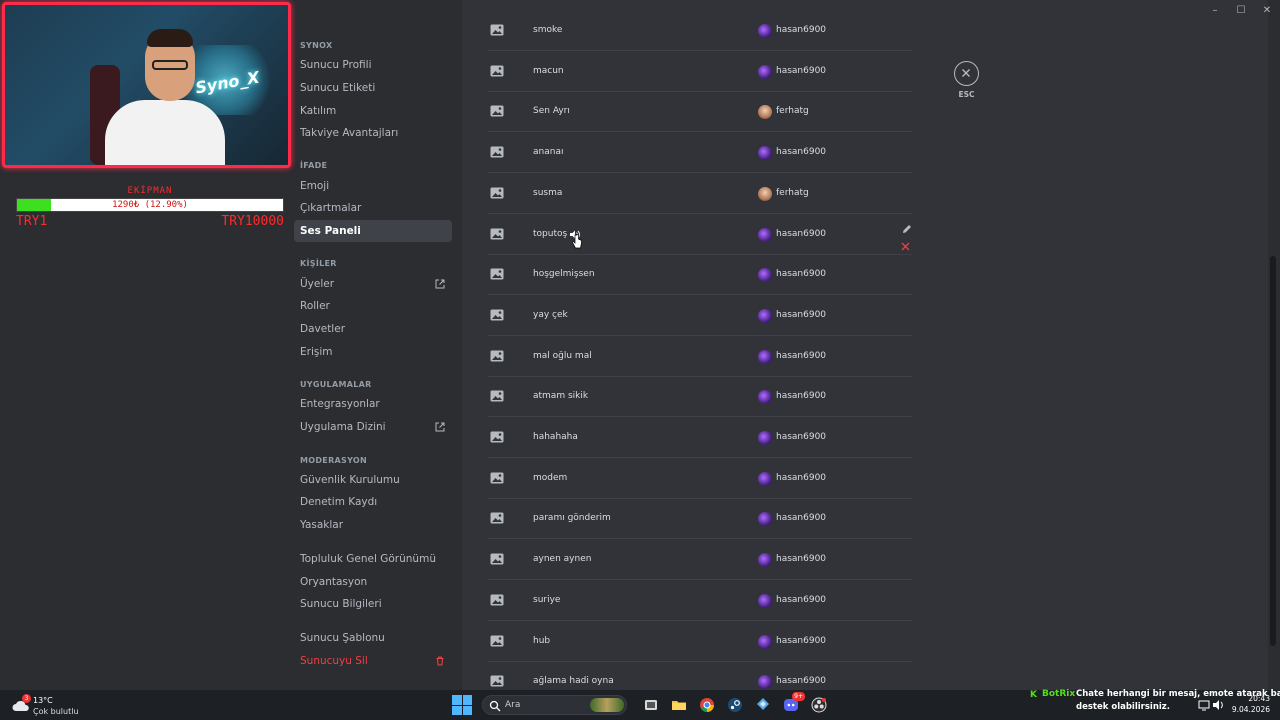 The image size is (1280, 720). Describe the element at coordinates (1267, 11) in the screenshot. I see `close-window-button: ✕` at that location.